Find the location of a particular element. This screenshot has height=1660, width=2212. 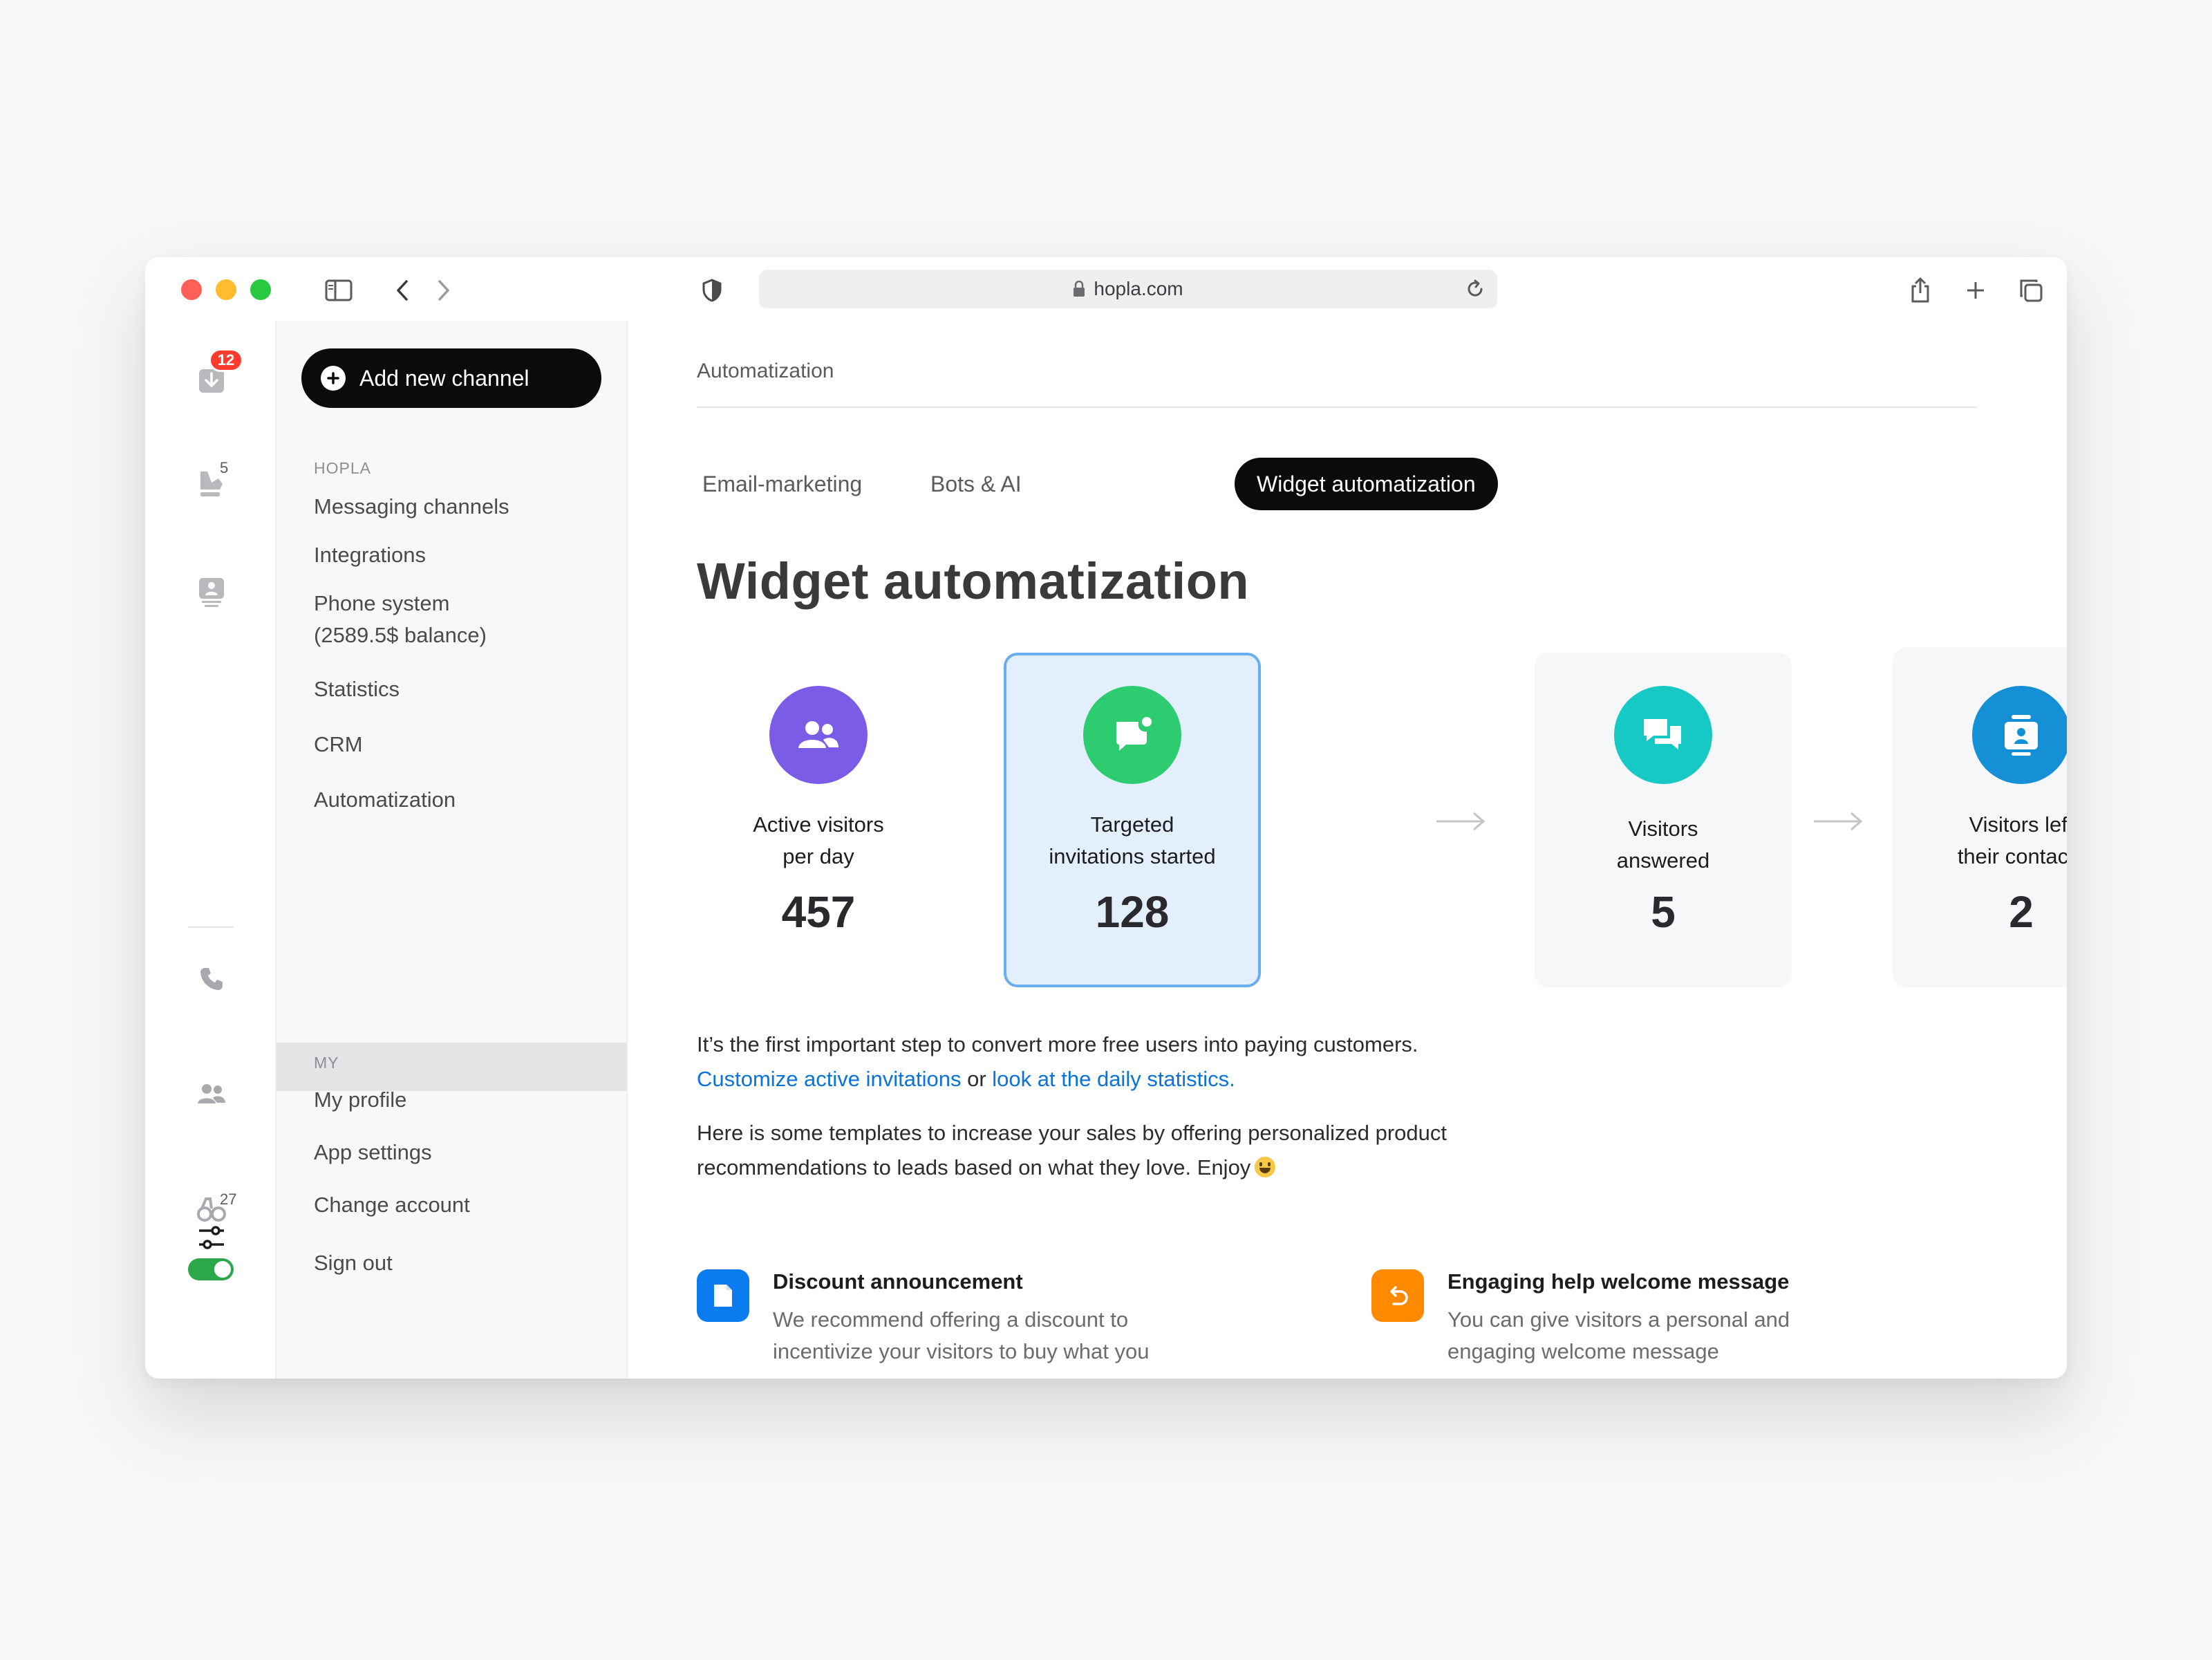

inbox-badge: 12 is located at coordinates (226, 360).